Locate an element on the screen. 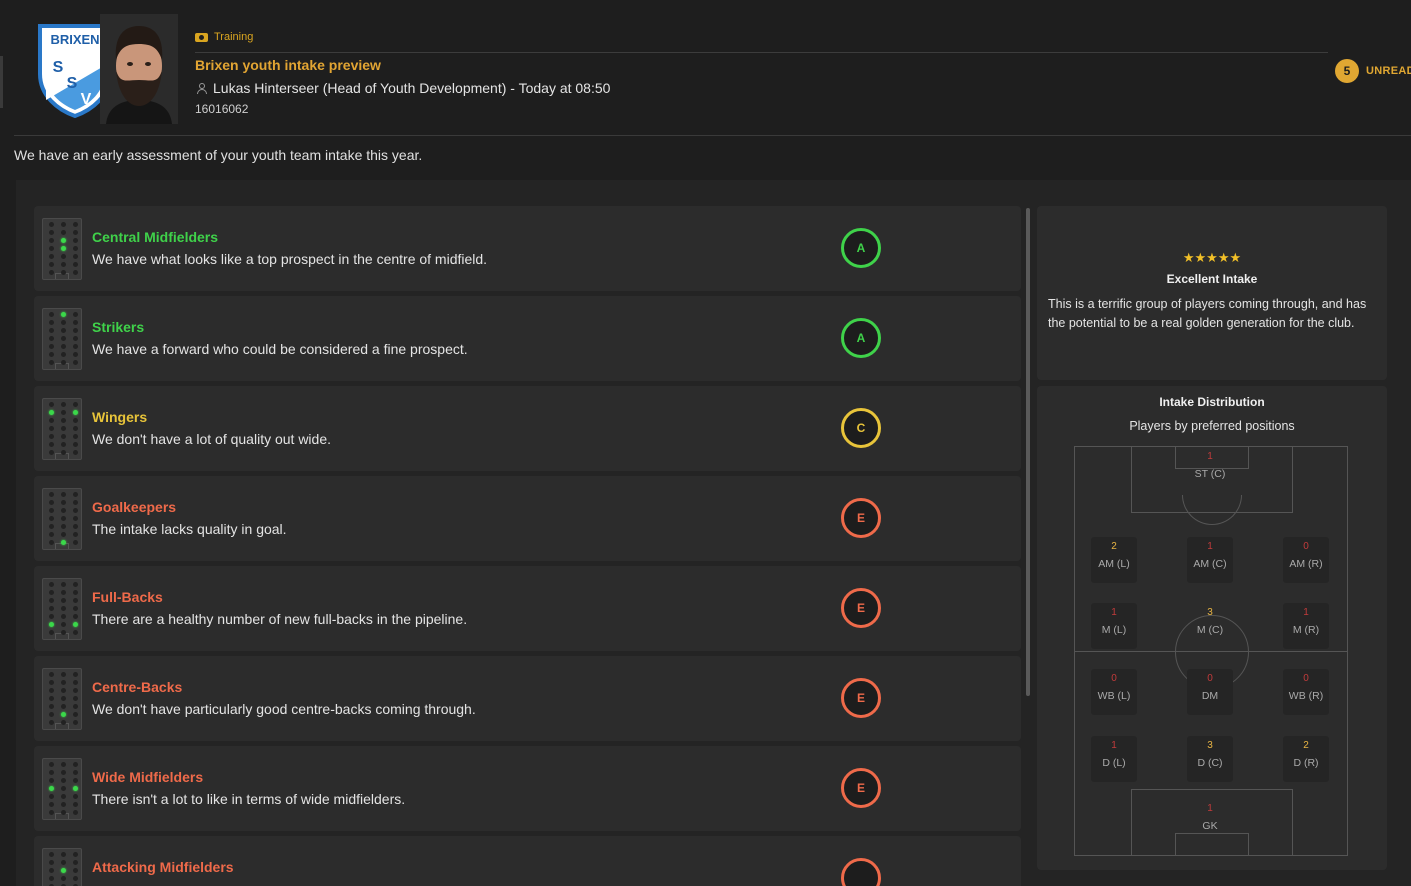 This screenshot has height=886, width=1411. position-slot: 1 D (L) is located at coordinates (1114, 759).